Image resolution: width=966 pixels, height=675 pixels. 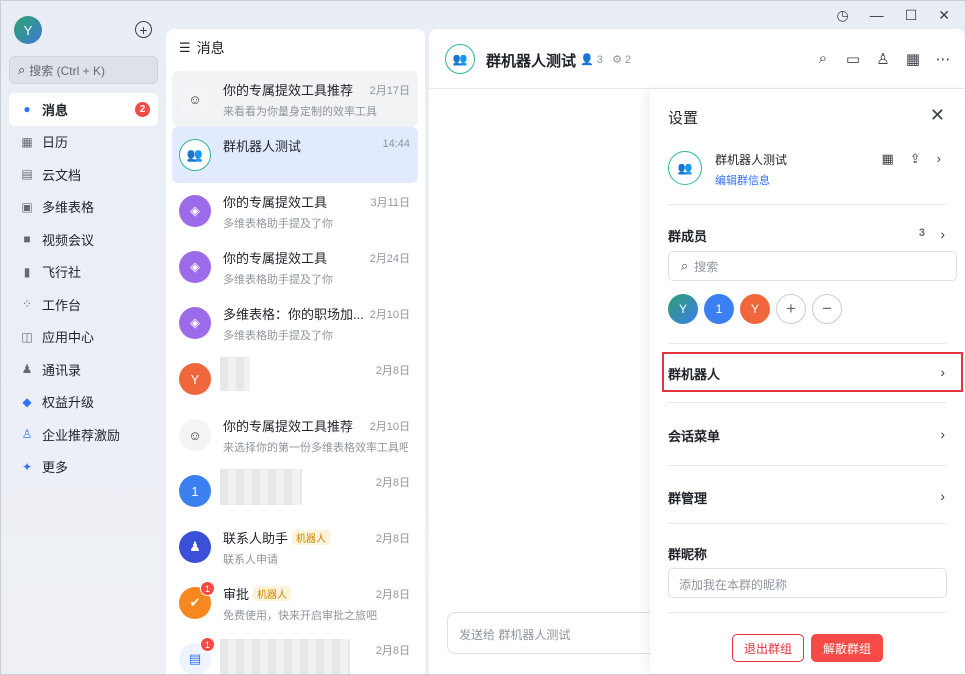 What do you see at coordinates (807, 497) in the screenshot?
I see `group-manage-row: 群管理 ›` at bounding box center [807, 497].